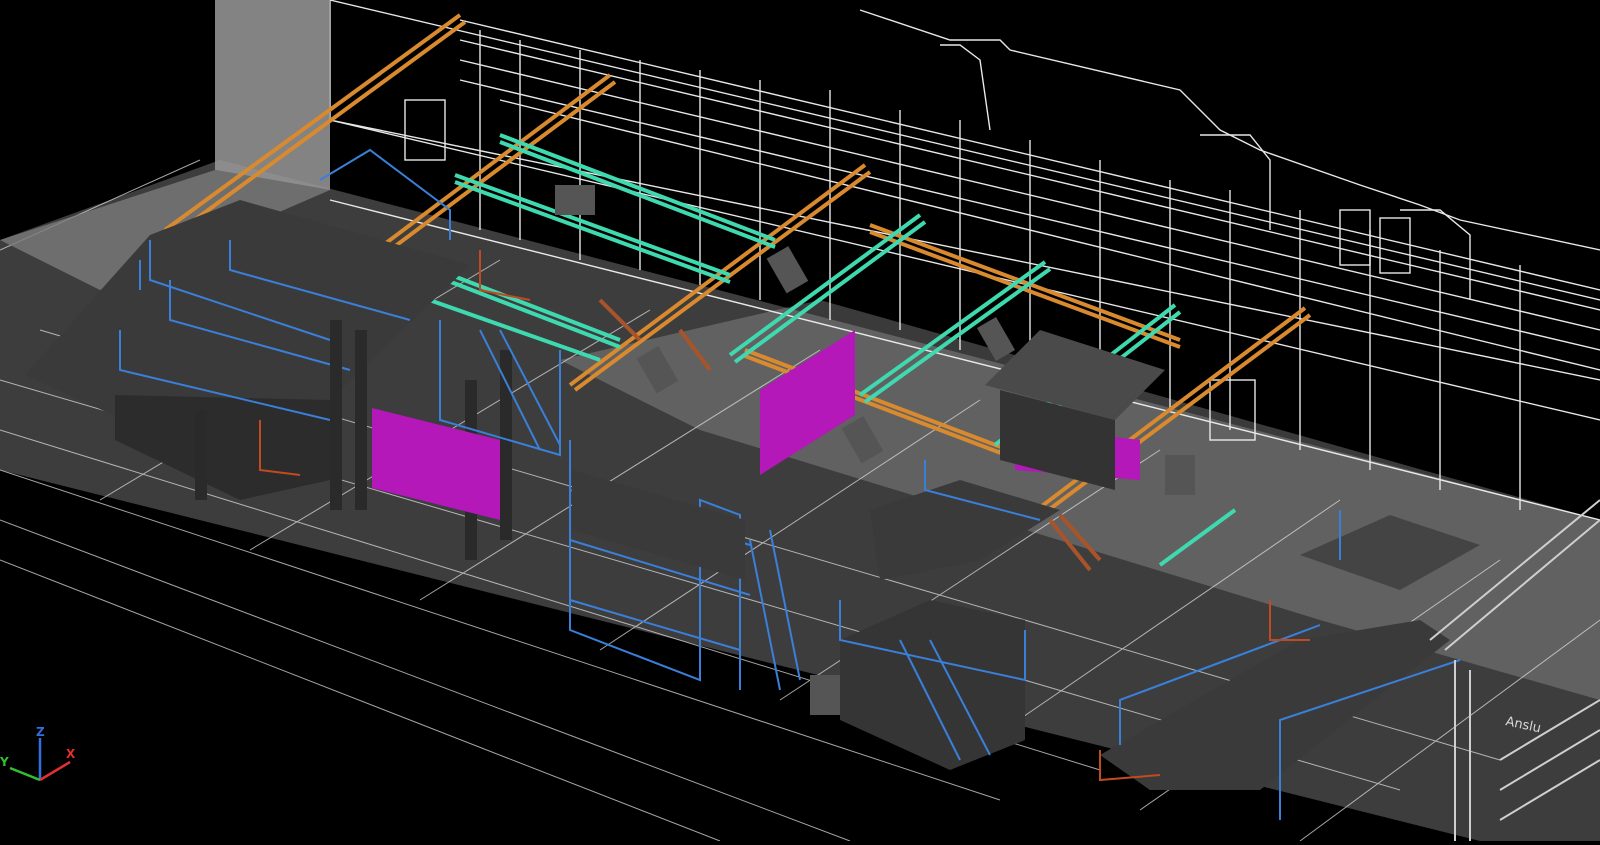  Describe the element at coordinates (4, 762) in the screenshot. I see `ucs-y-label: Y` at that location.